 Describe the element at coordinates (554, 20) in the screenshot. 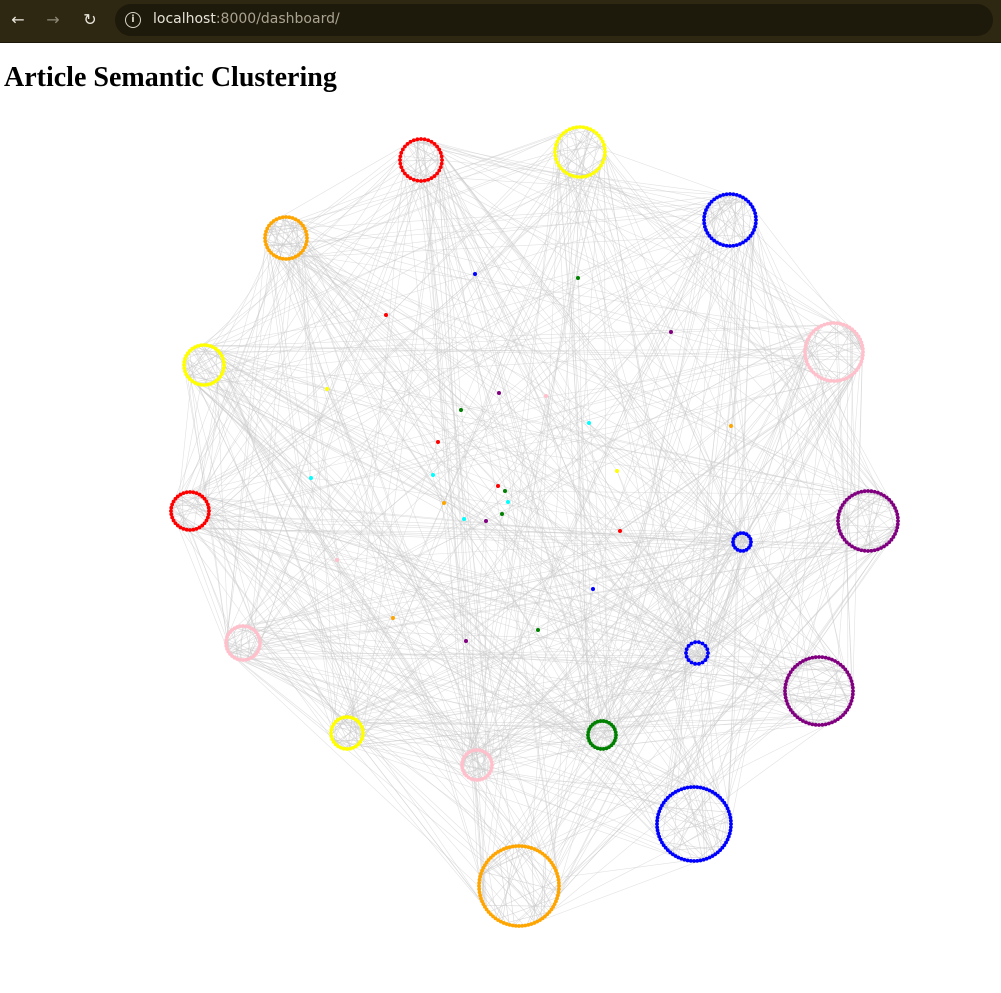

I see `address-bar: i localhost:8000/dashboard/` at that location.